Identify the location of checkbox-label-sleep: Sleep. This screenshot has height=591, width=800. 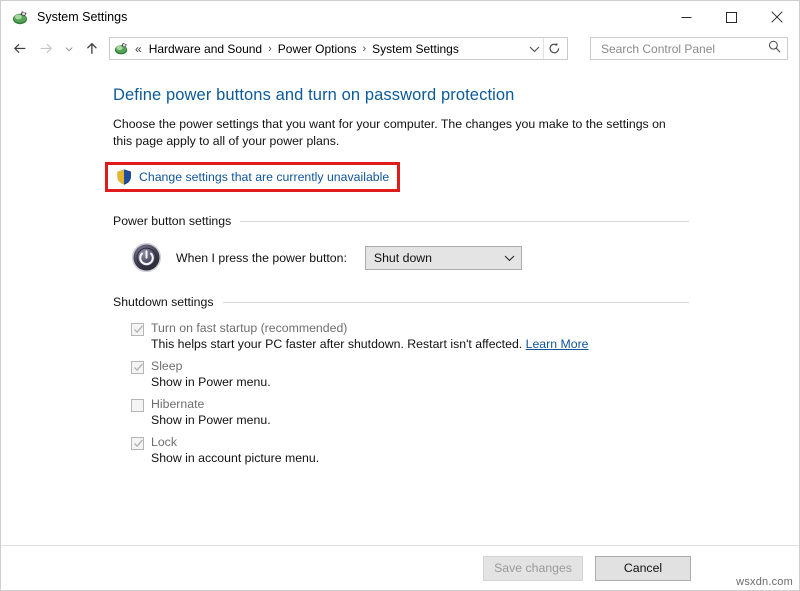
(167, 366).